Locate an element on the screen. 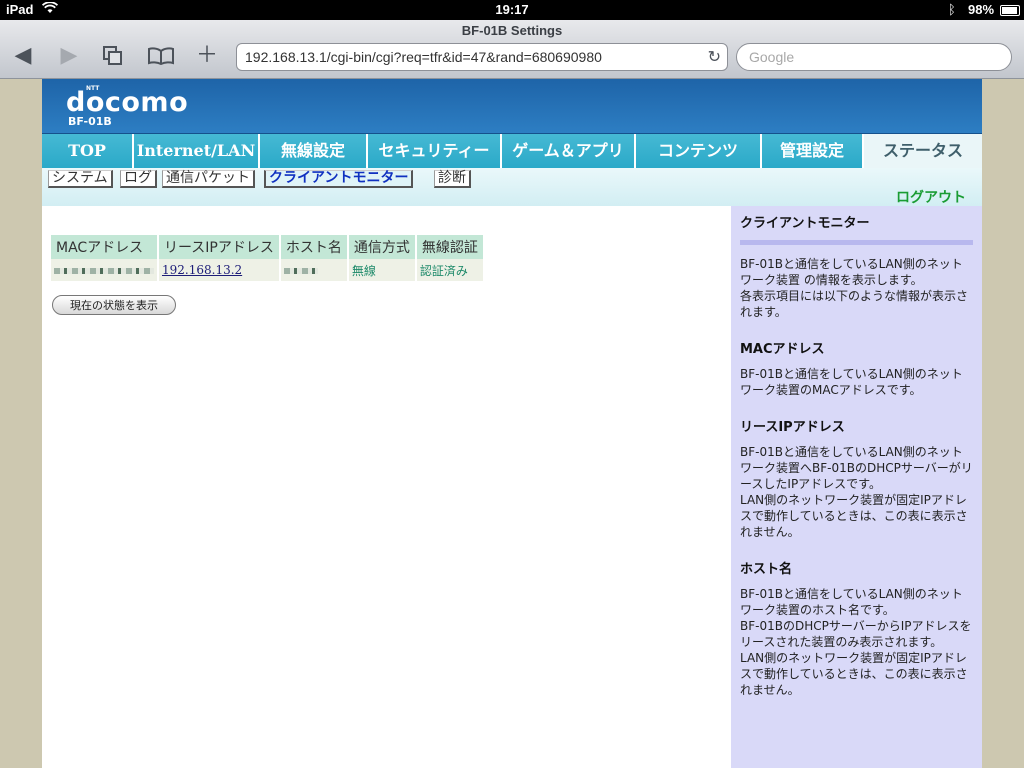 The height and width of the screenshot is (768, 1024). help-divider is located at coordinates (856, 242).